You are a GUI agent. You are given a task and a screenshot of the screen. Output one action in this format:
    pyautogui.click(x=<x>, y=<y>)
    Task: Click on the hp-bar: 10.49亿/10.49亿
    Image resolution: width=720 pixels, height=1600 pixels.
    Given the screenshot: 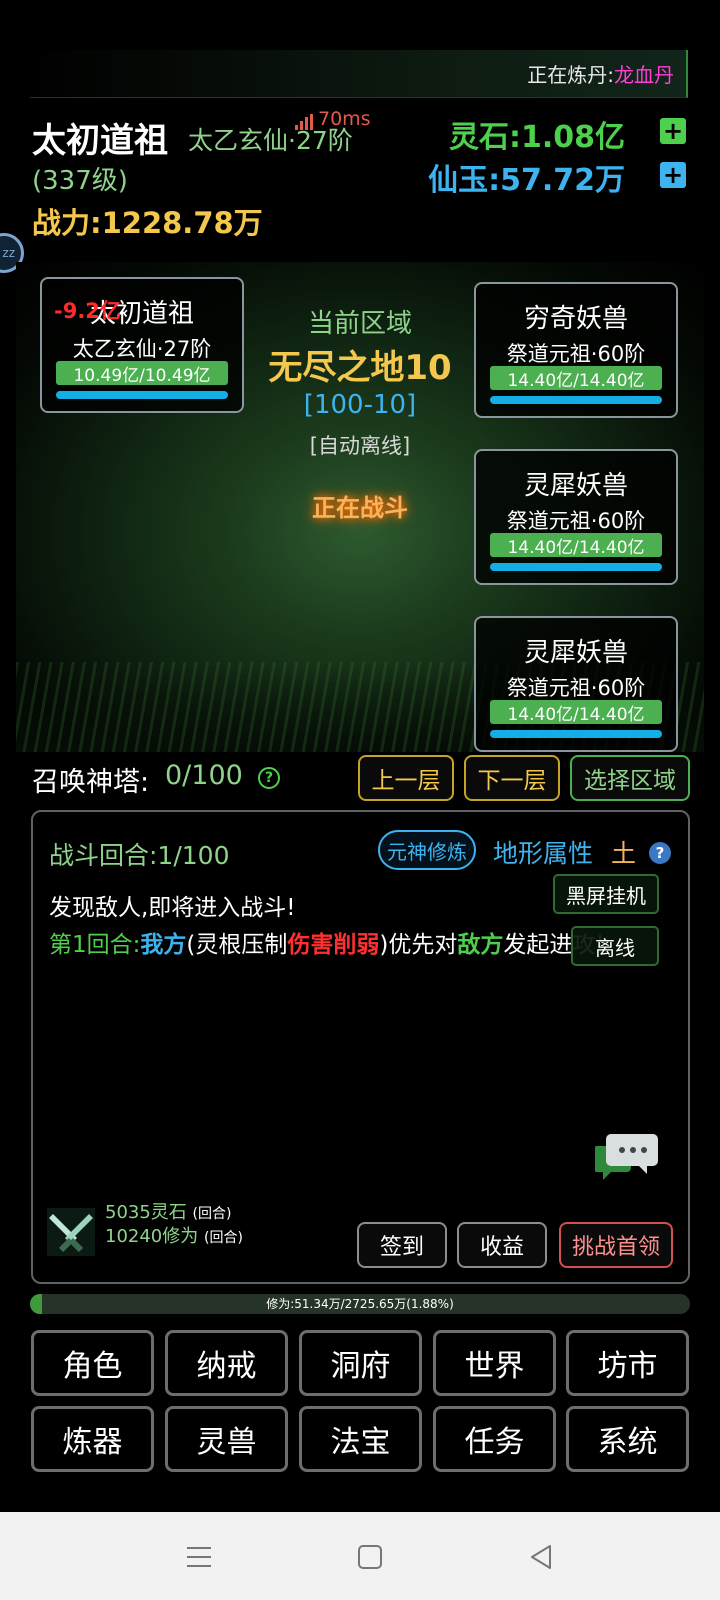 What is the action you would take?
    pyautogui.click(x=142, y=373)
    